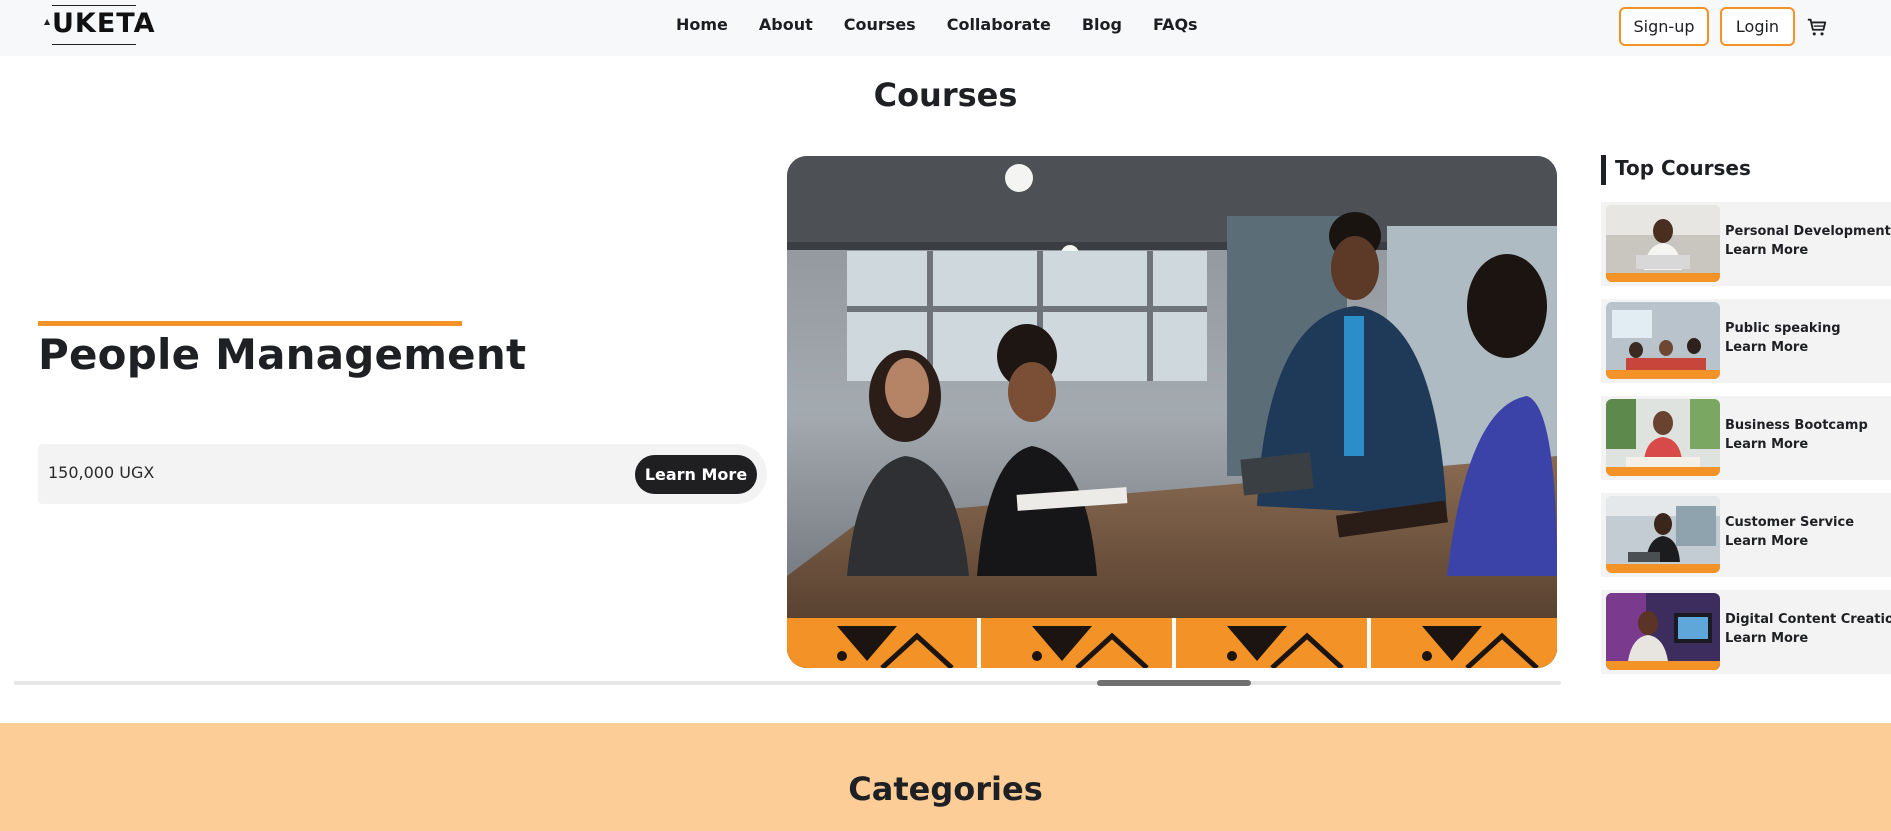  Describe the element at coordinates (250, 323) in the screenshot. I see `feature-accent-rule` at that location.